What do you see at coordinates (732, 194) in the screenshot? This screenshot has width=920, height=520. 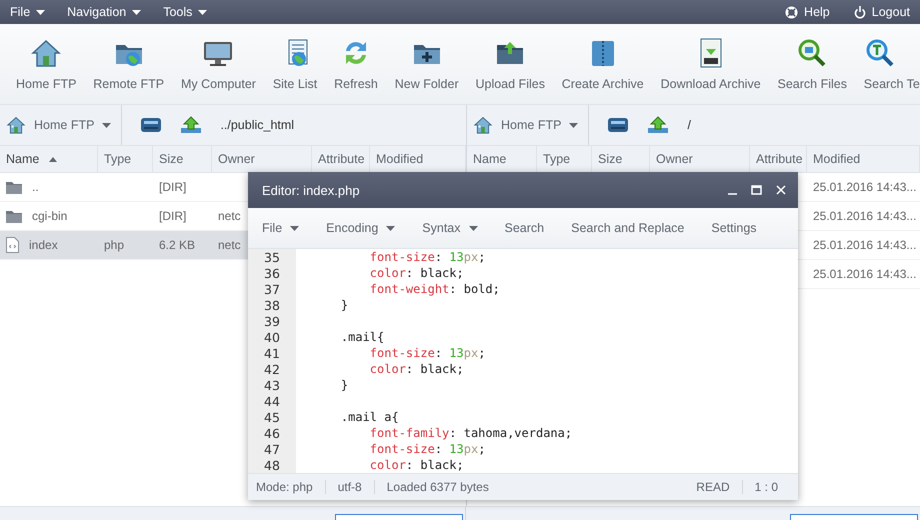 I see `minimize-icon` at bounding box center [732, 194].